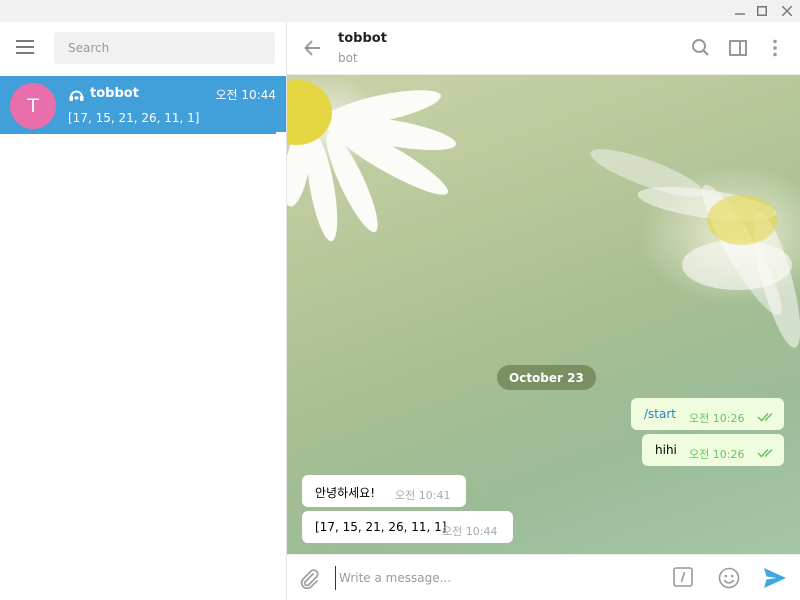 This screenshot has height=600, width=800. What do you see at coordinates (729, 580) in the screenshot?
I see `emoji-icon` at bounding box center [729, 580].